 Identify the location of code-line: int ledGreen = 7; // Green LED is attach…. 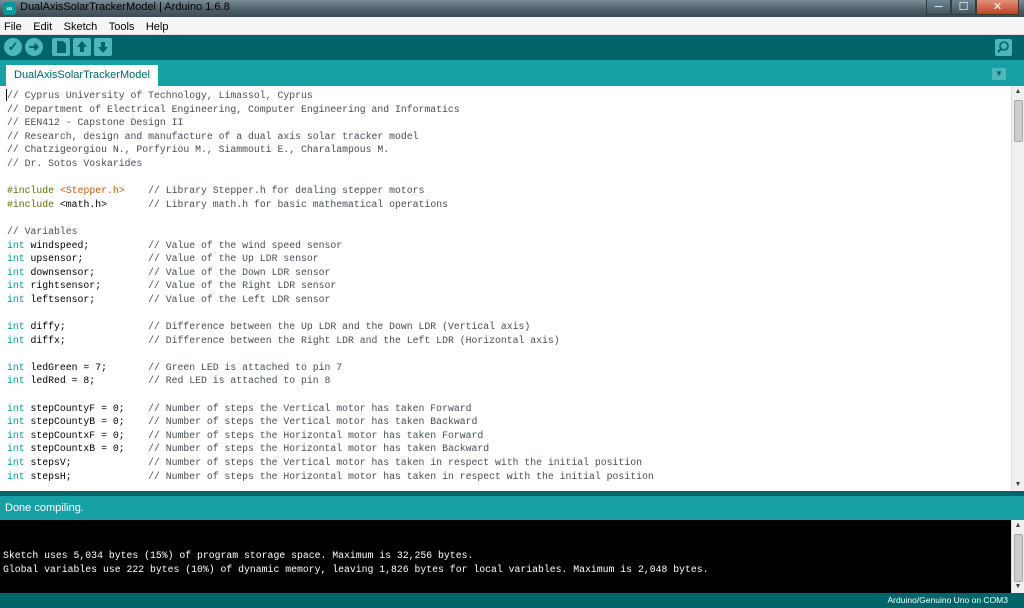
(506, 368).